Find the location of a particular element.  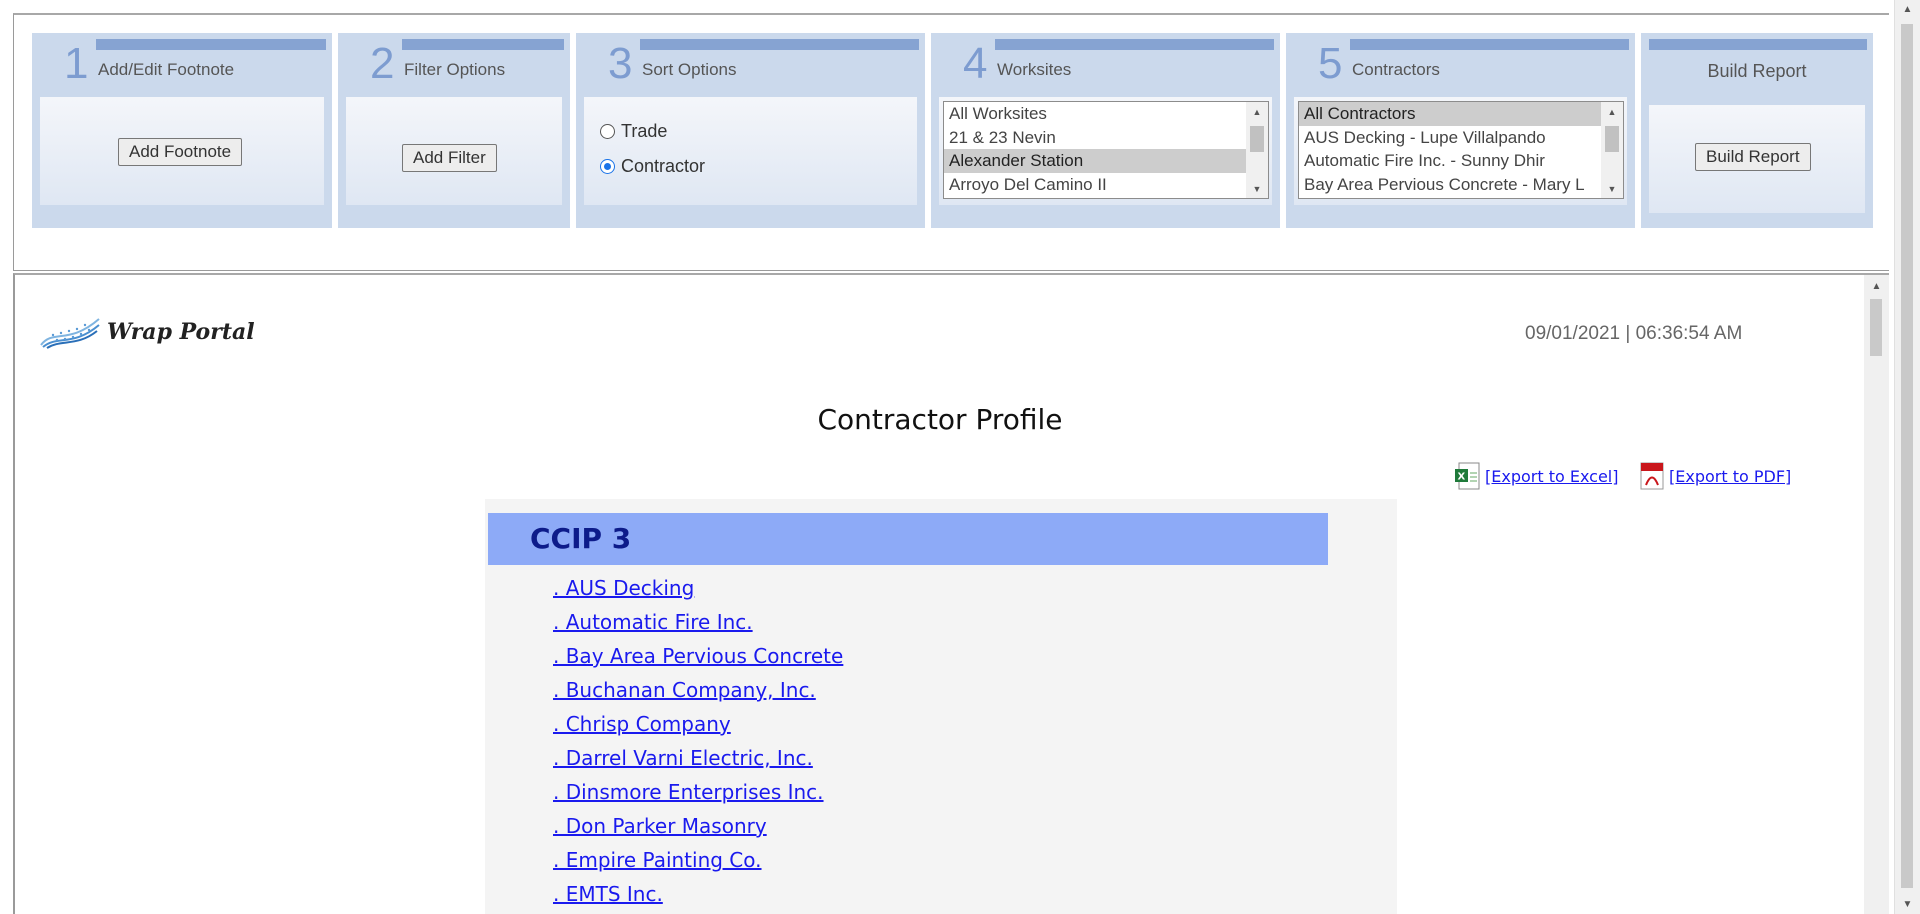

add-filter-button: Add Filter is located at coordinates (449, 158).